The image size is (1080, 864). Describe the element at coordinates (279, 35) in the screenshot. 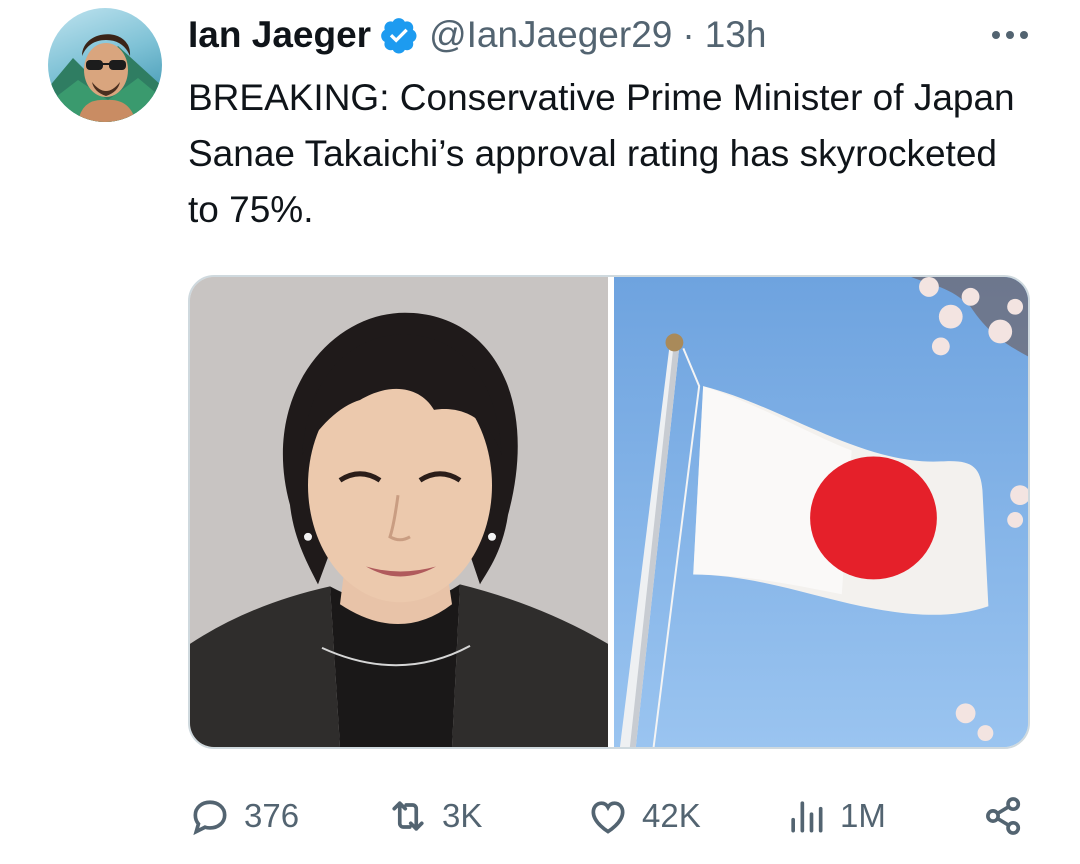

I see `display-name: Ian Jaeger` at that location.